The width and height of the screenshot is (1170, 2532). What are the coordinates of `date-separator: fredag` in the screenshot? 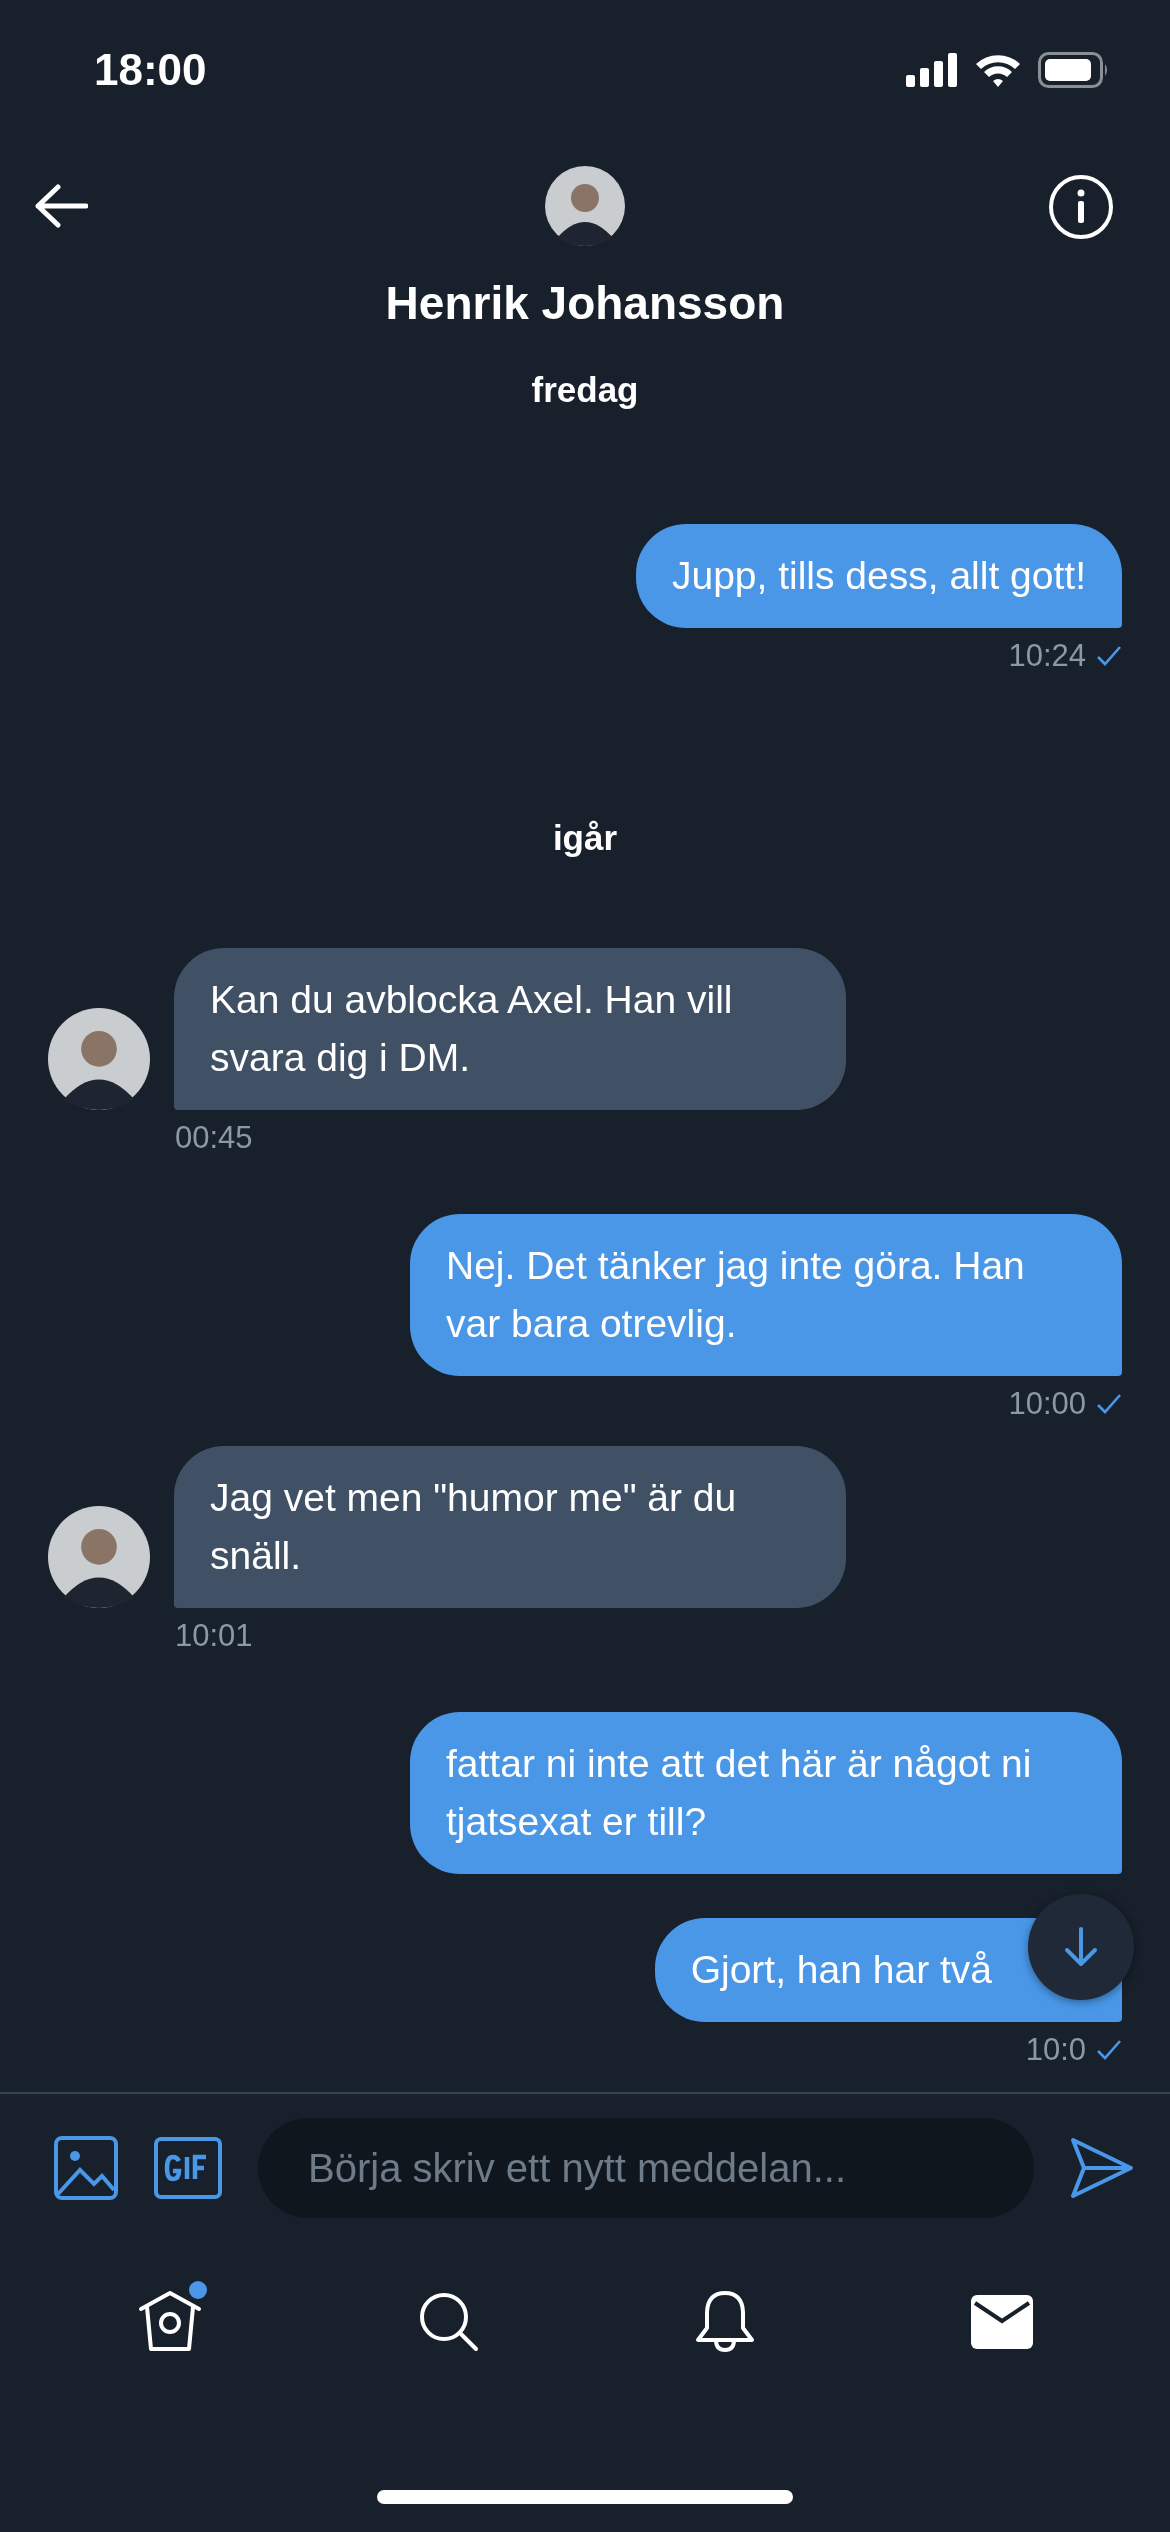 It's located at (585, 390).